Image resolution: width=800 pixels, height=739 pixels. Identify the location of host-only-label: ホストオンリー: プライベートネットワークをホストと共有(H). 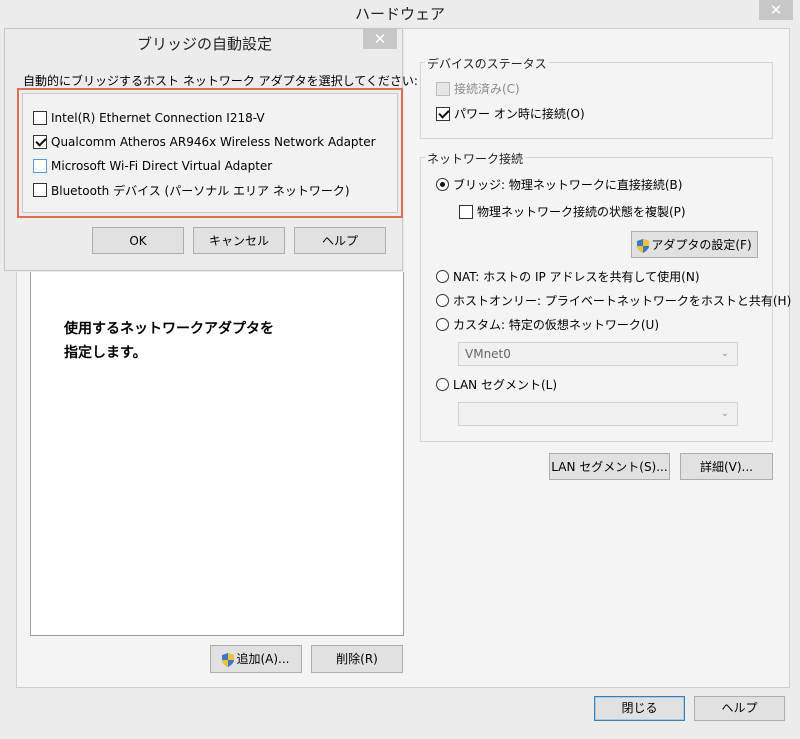
(622, 301).